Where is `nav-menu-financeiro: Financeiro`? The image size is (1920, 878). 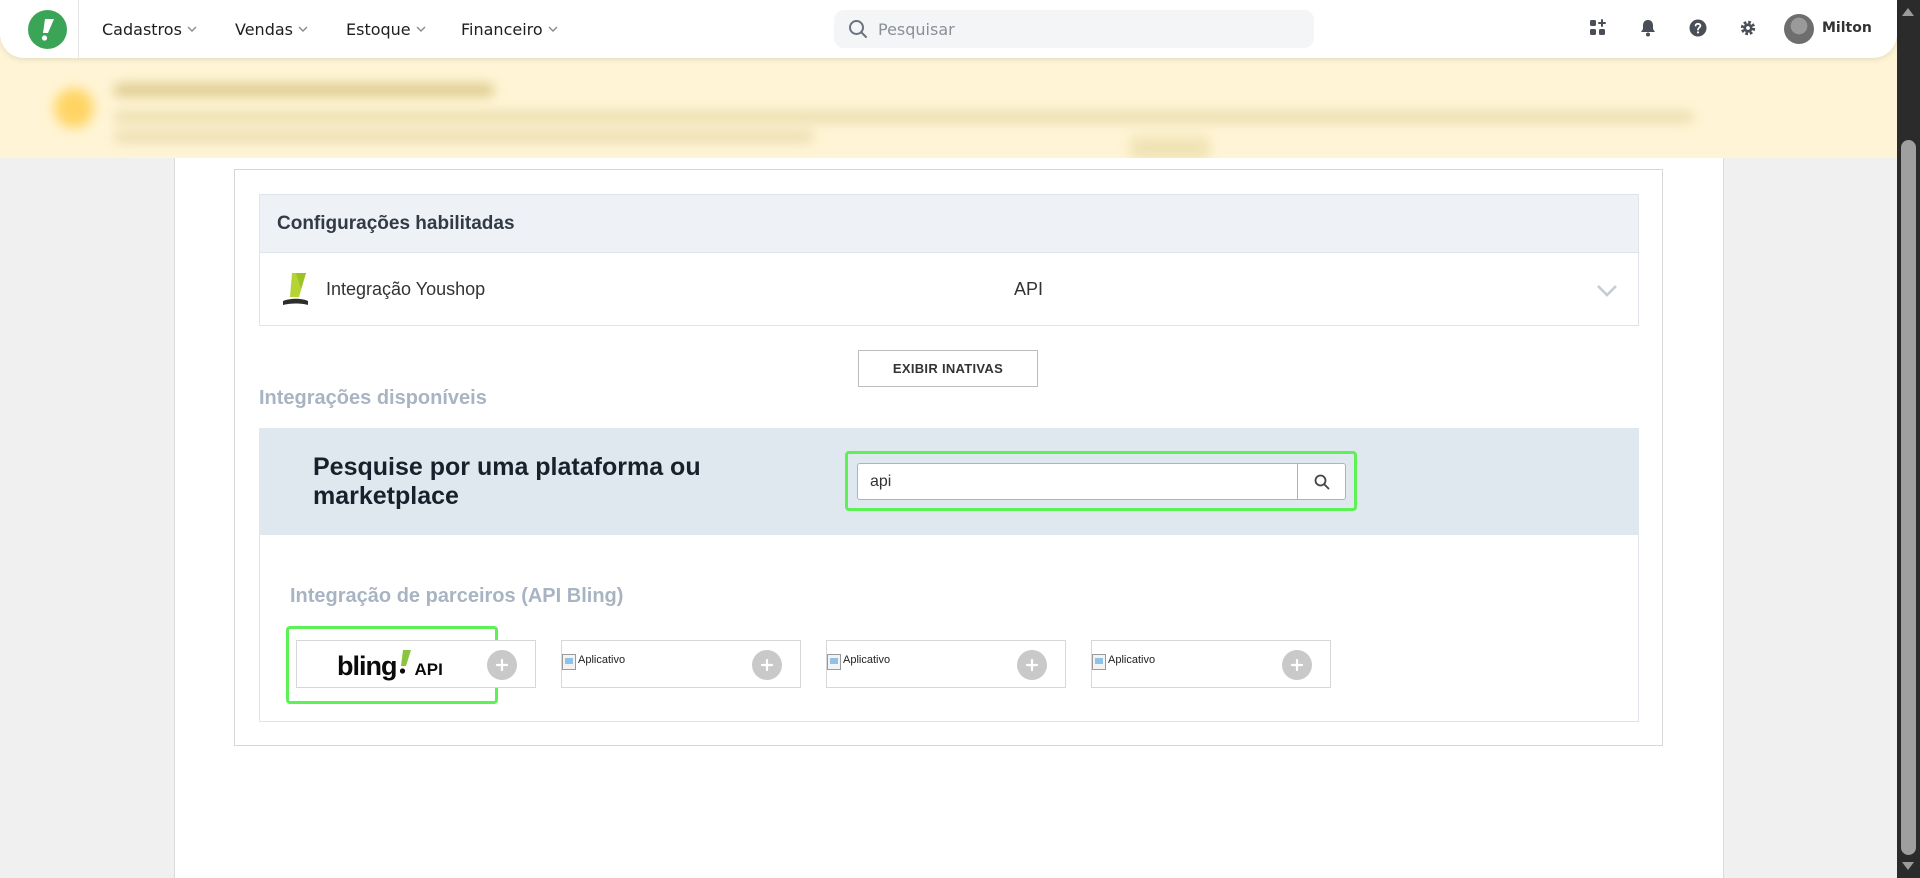
nav-menu-financeiro: Financeiro is located at coordinates (510, 29).